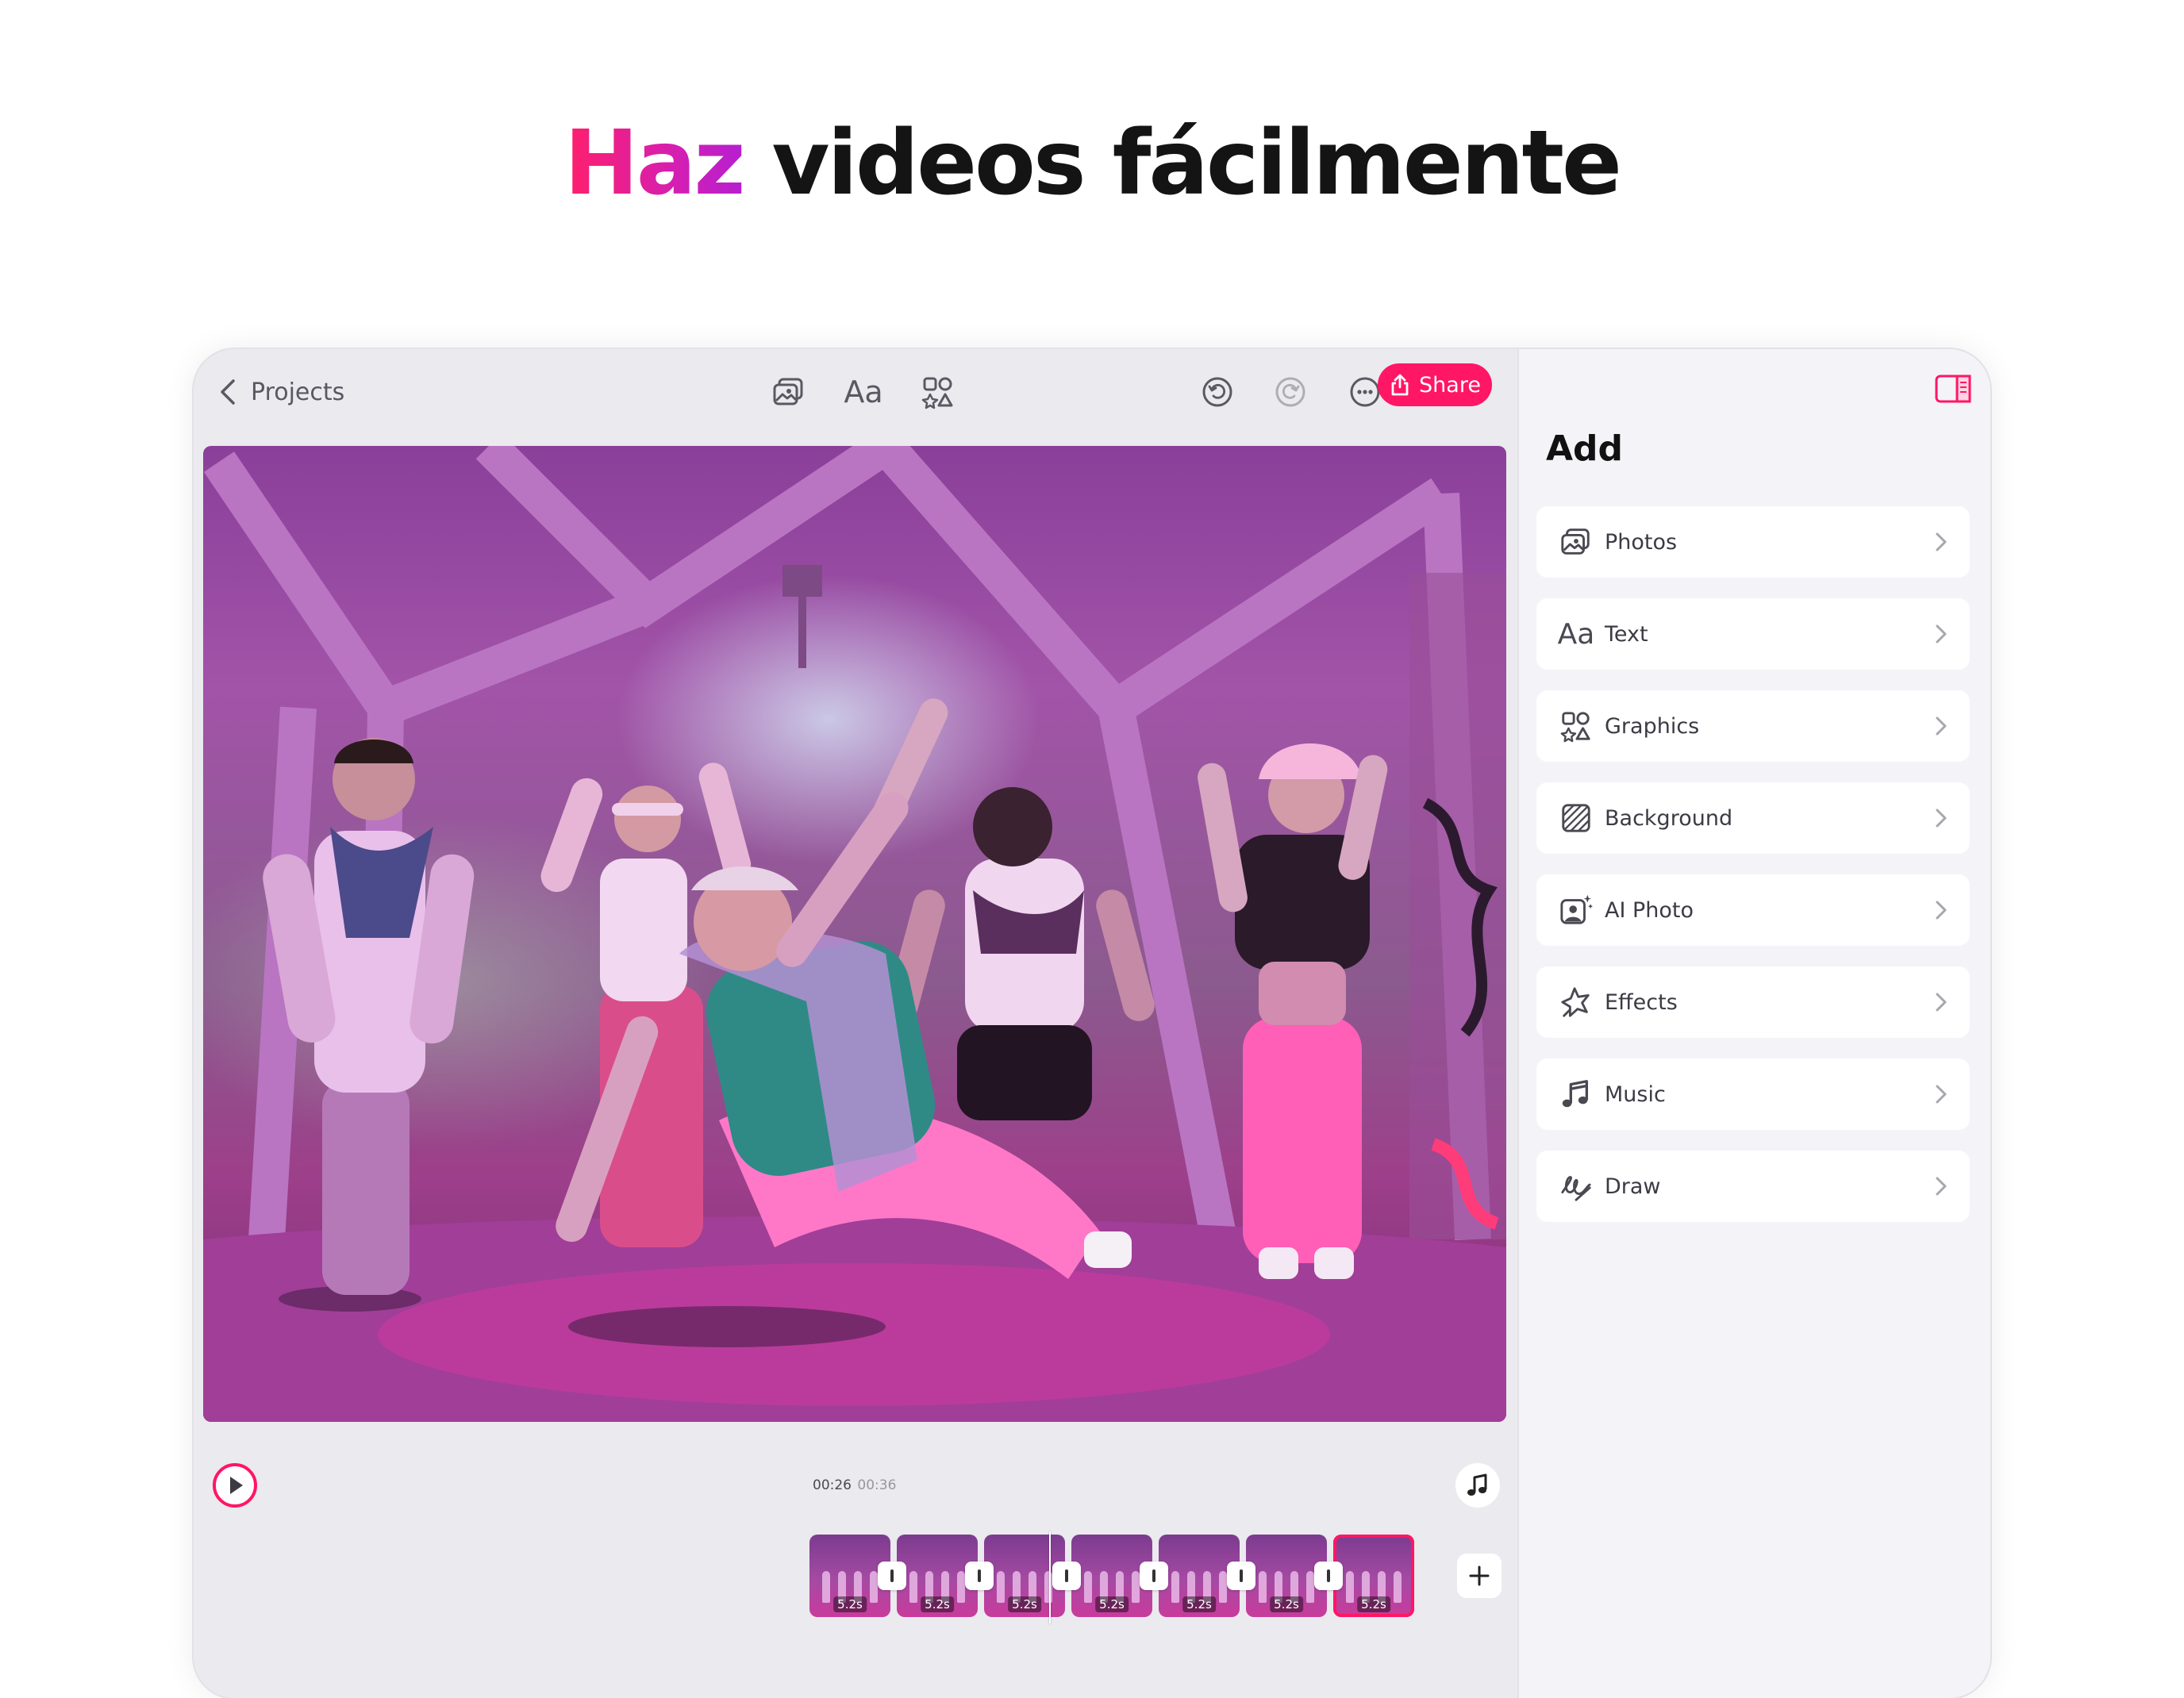 The width and height of the screenshot is (2184, 1698). I want to click on plus-icon, so click(1479, 1575).